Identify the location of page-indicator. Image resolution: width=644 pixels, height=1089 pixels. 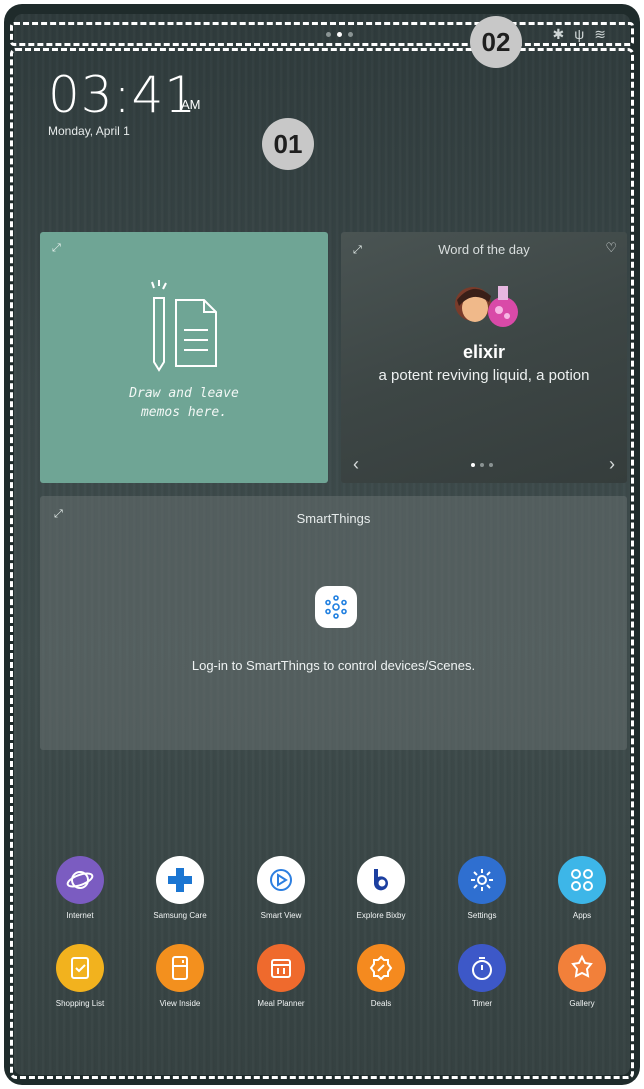
(339, 34).